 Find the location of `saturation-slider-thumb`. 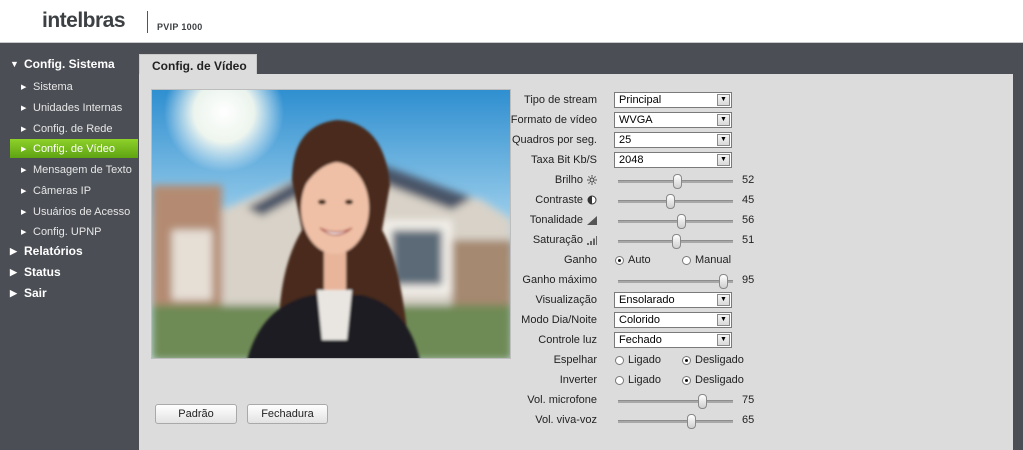

saturation-slider-thumb is located at coordinates (677, 241).